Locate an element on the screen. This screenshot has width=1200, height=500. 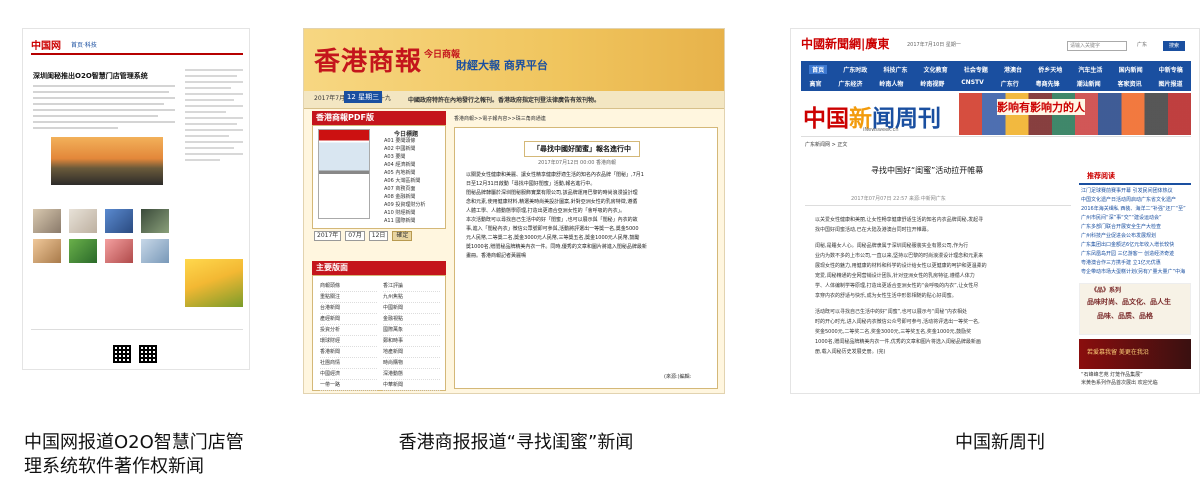
year-select: 2017年 is located at coordinates (328, 236).